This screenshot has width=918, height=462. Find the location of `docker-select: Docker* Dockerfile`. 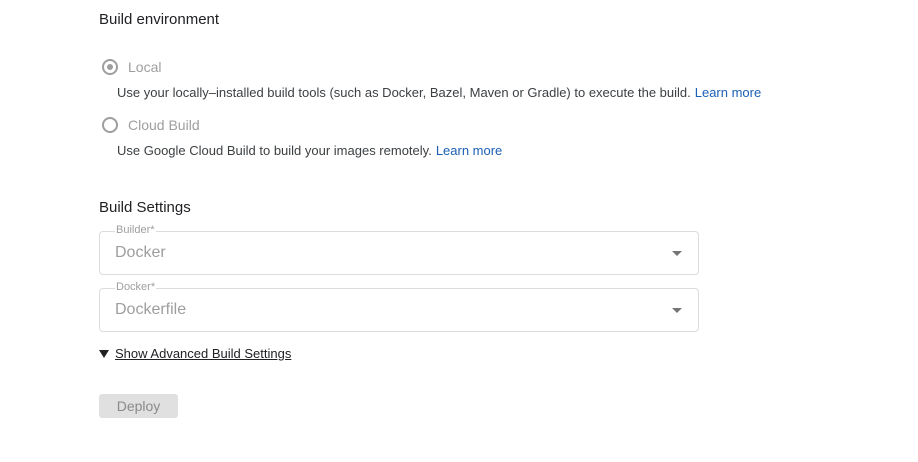

docker-select: Docker* Dockerfile is located at coordinates (399, 306).